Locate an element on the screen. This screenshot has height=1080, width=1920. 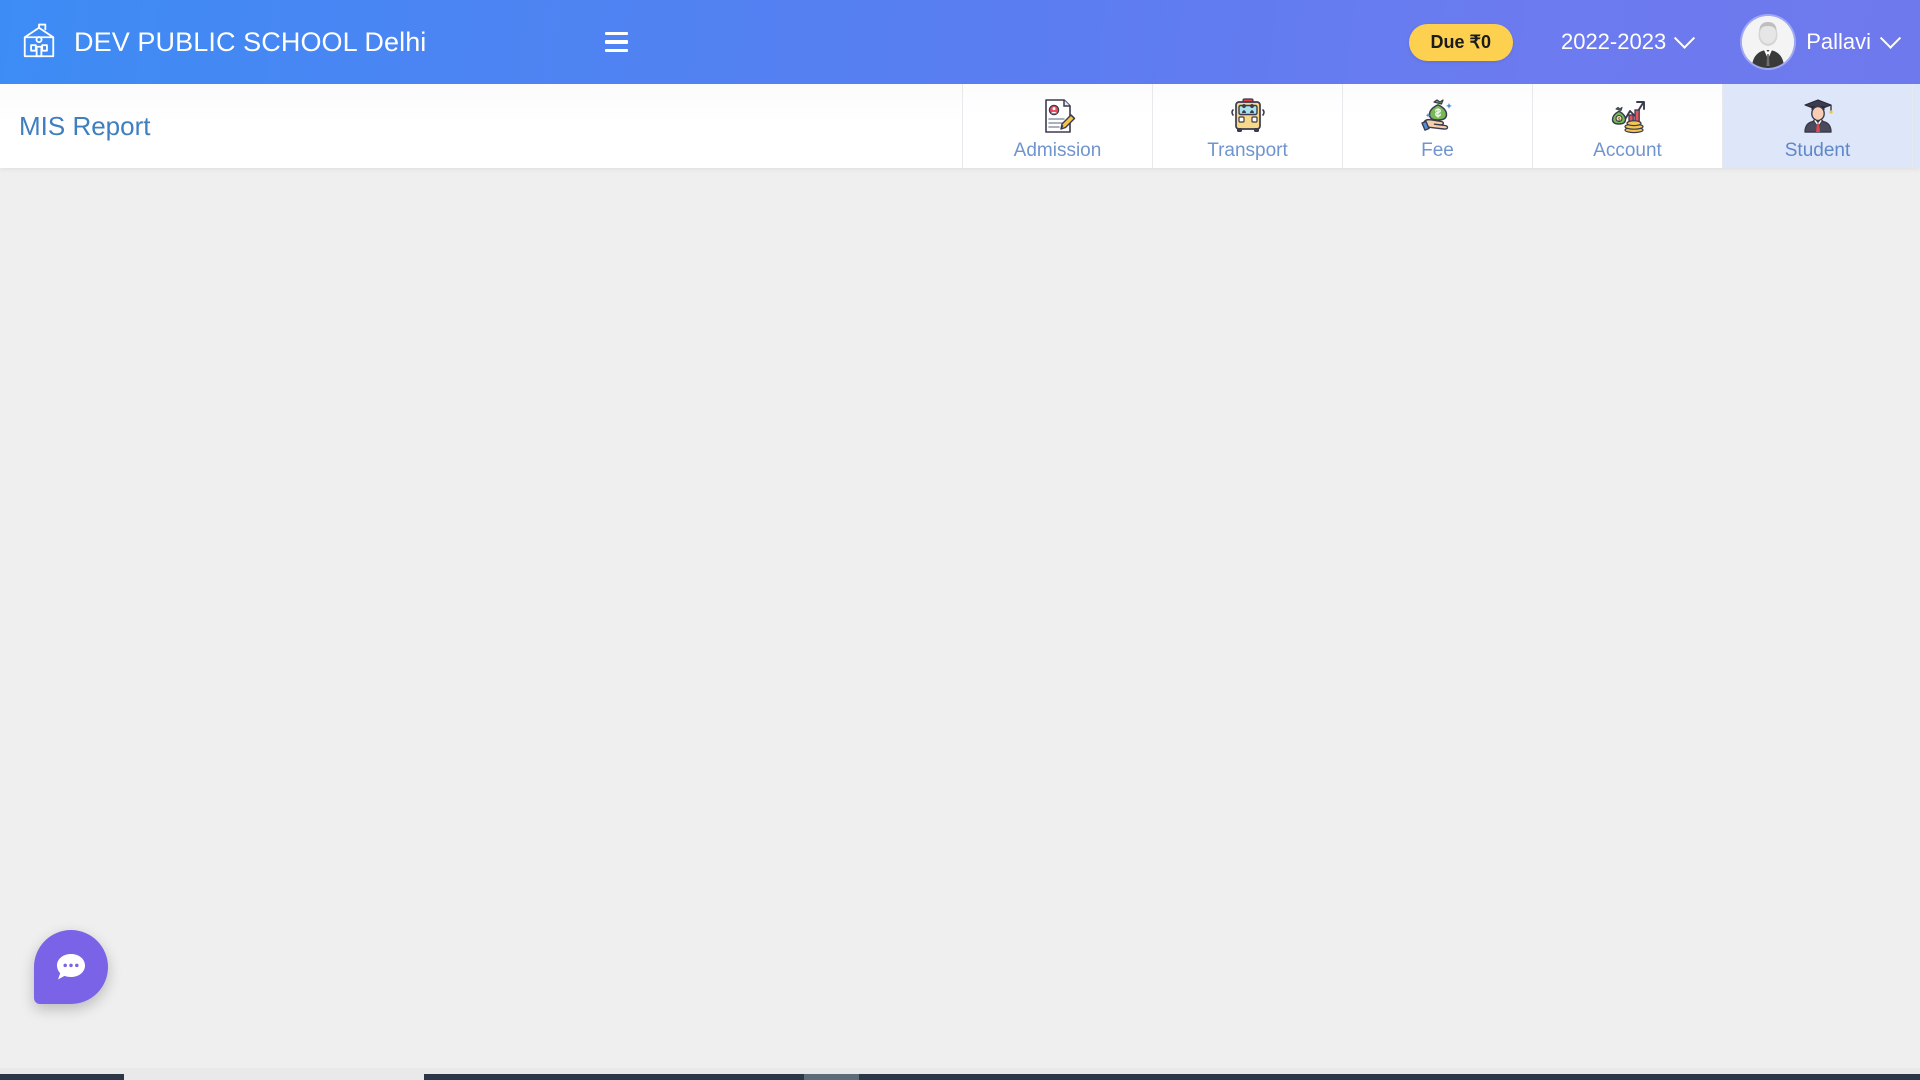
page-title-area: MIS Report is located at coordinates (481, 126).